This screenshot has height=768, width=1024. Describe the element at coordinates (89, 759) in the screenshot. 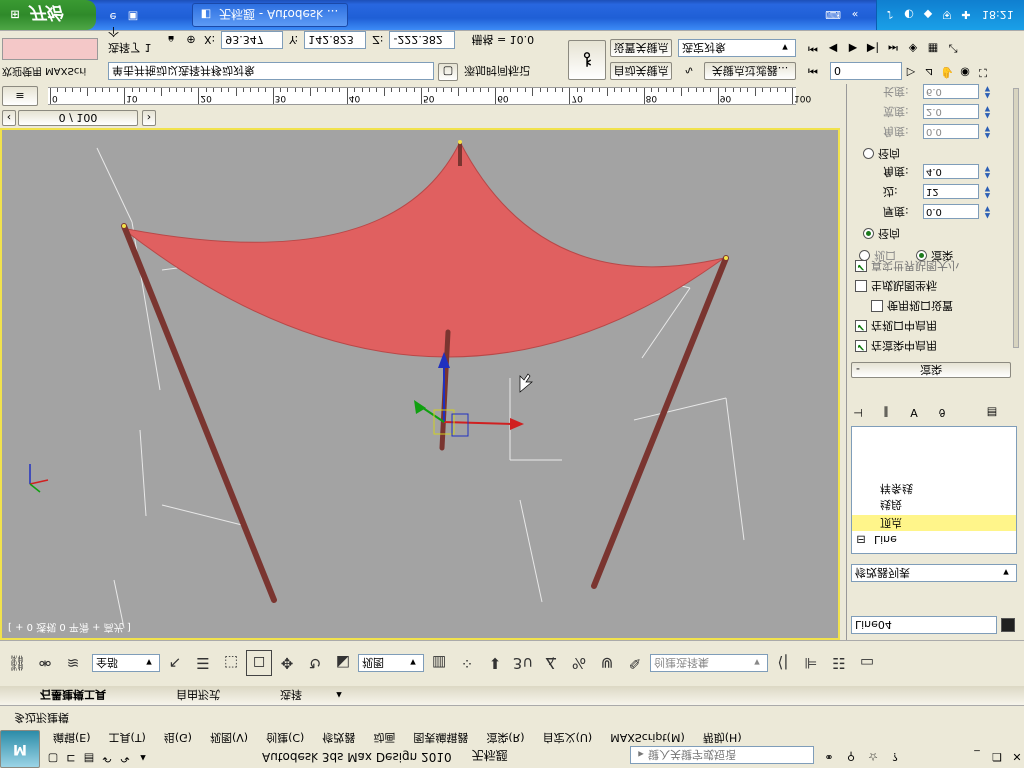

I see `save-icon: ▤` at that location.